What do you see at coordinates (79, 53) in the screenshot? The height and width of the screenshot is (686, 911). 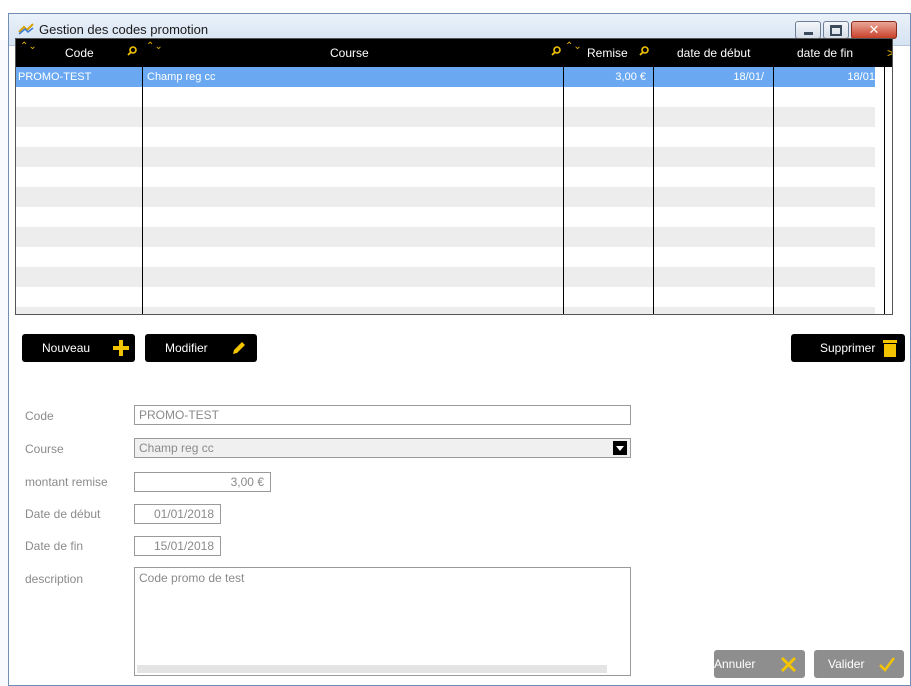 I see `column-header-code: ⌃⌄ Code` at bounding box center [79, 53].